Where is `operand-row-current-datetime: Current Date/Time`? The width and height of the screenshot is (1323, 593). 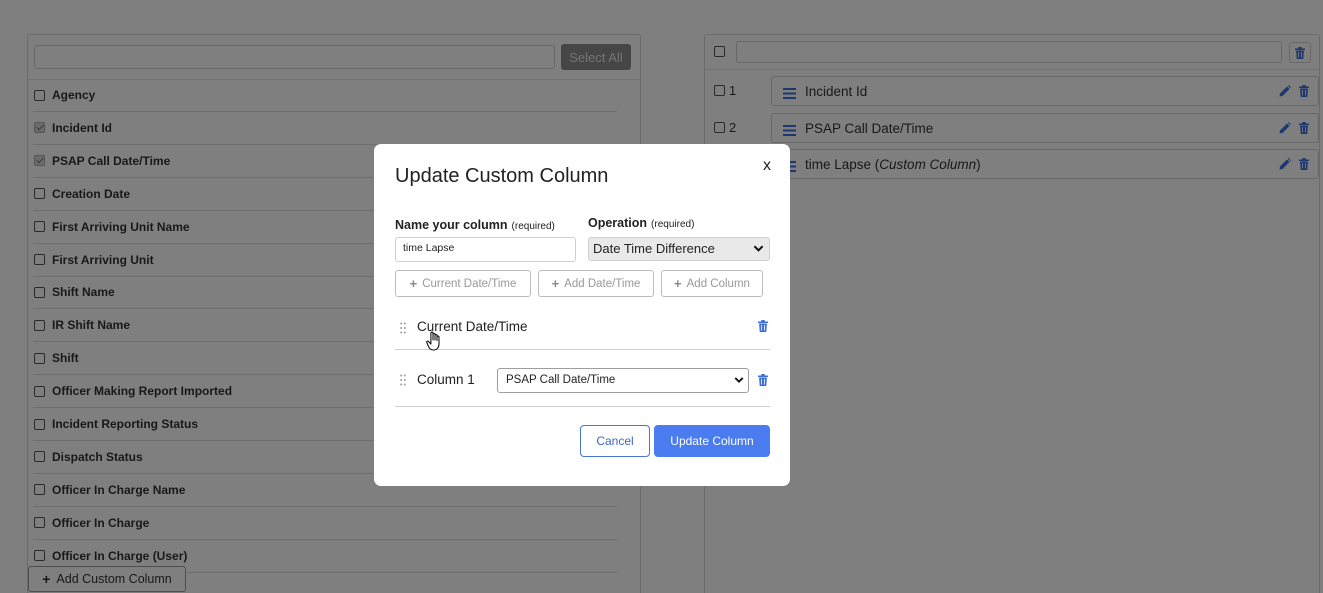 operand-row-current-datetime: Current Date/Time is located at coordinates (582, 333).